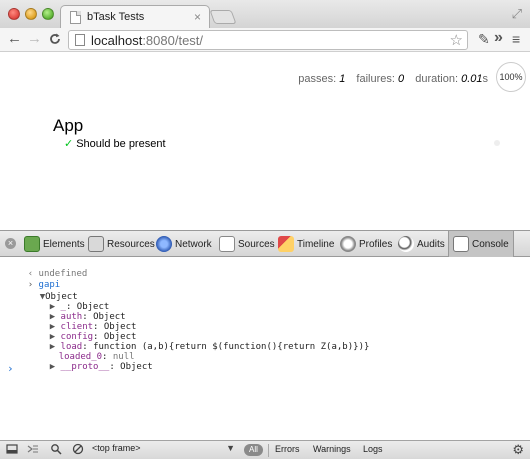 This screenshot has width=530, height=459. I want to click on fullscreen-icon: ⤢, so click(517, 14).